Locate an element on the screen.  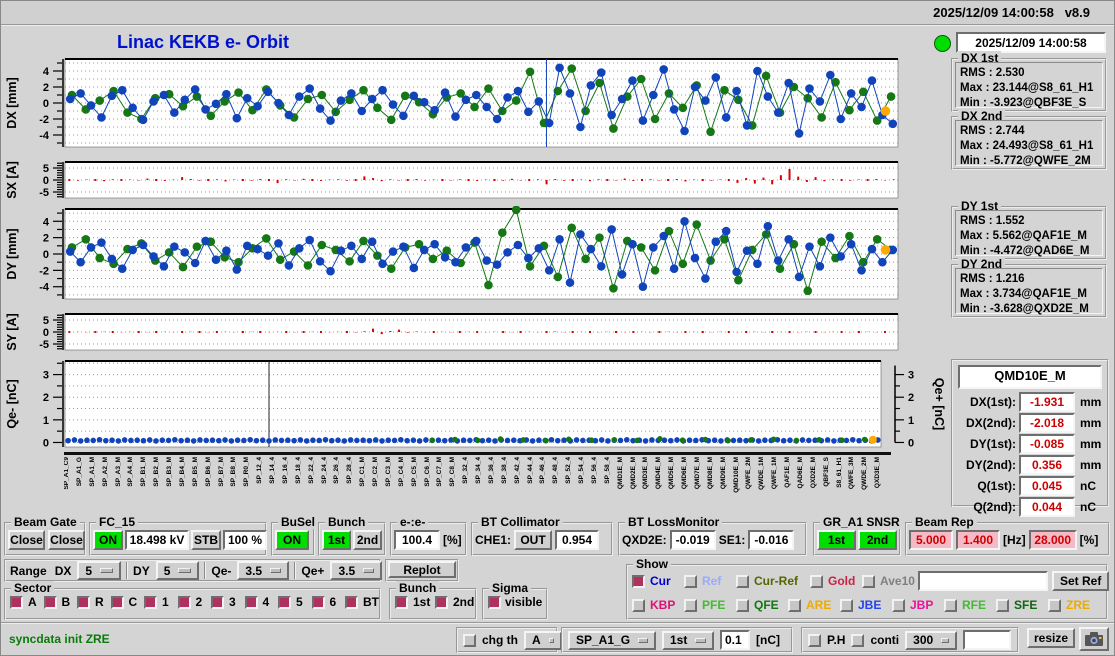
show-label: Cur-Ref is located at coordinates (776, 581).